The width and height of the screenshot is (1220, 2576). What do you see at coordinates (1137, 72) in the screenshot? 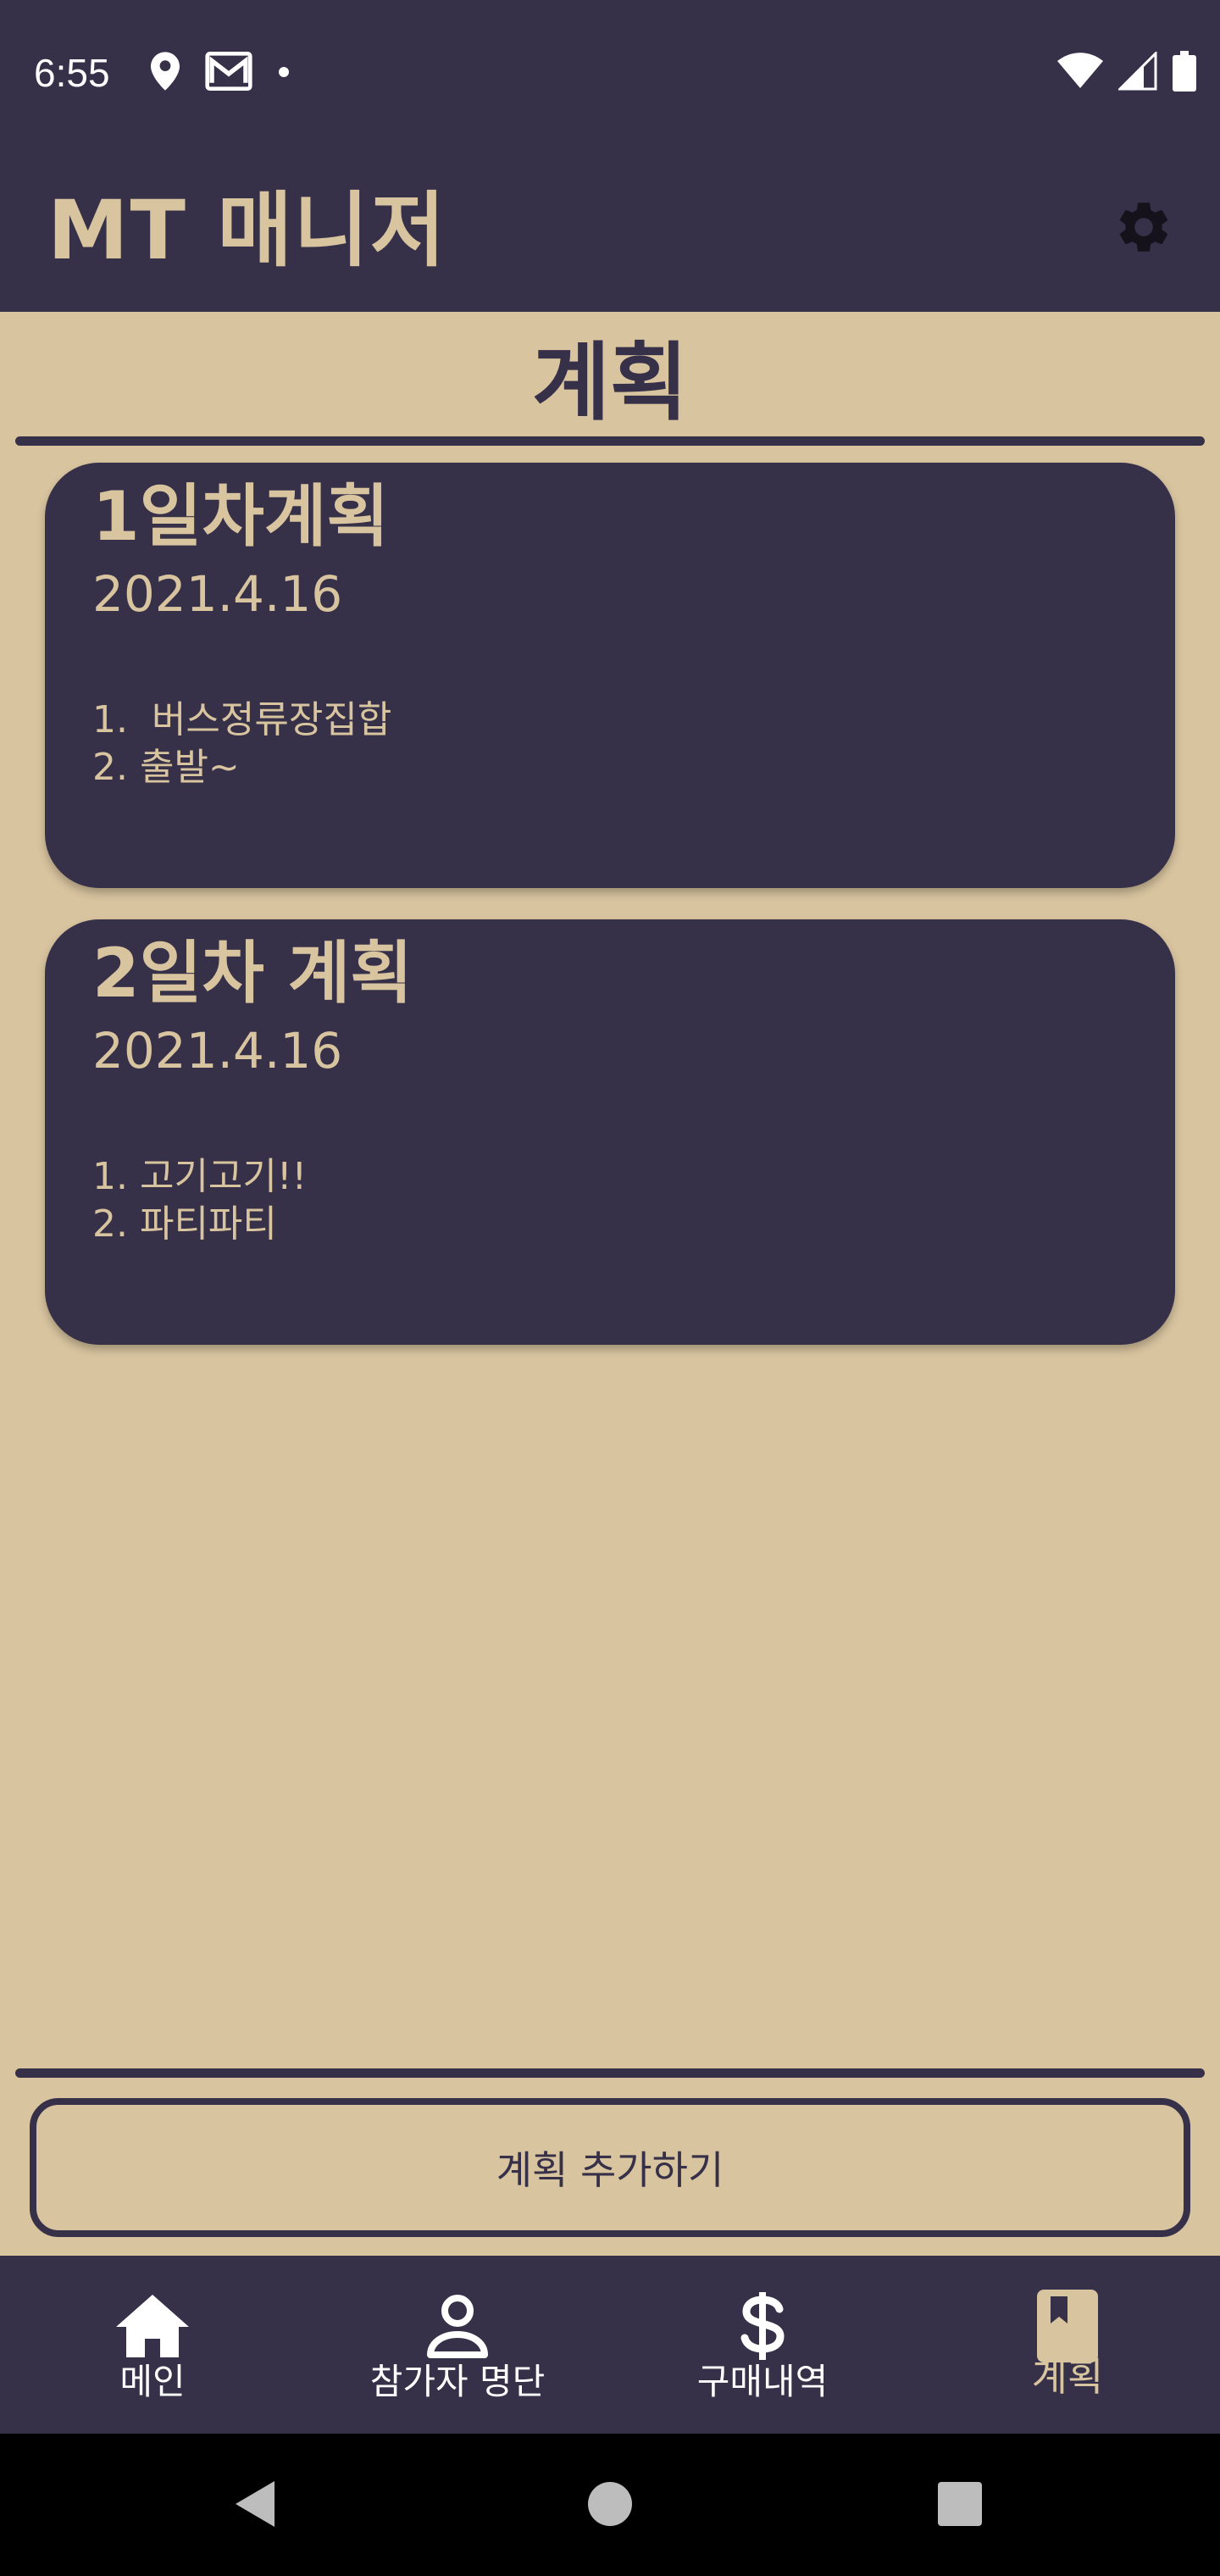
I see `cell-signal-icon` at bounding box center [1137, 72].